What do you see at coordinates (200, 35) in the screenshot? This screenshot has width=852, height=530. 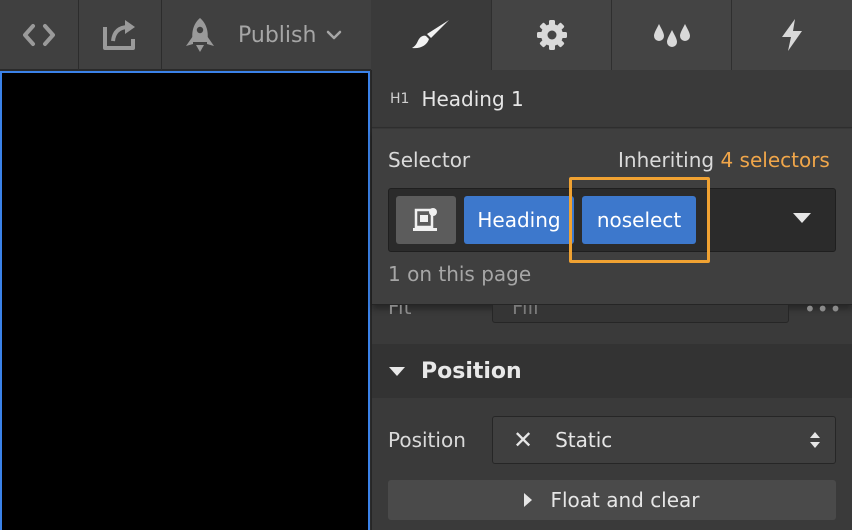 I see `rocket-icon` at bounding box center [200, 35].